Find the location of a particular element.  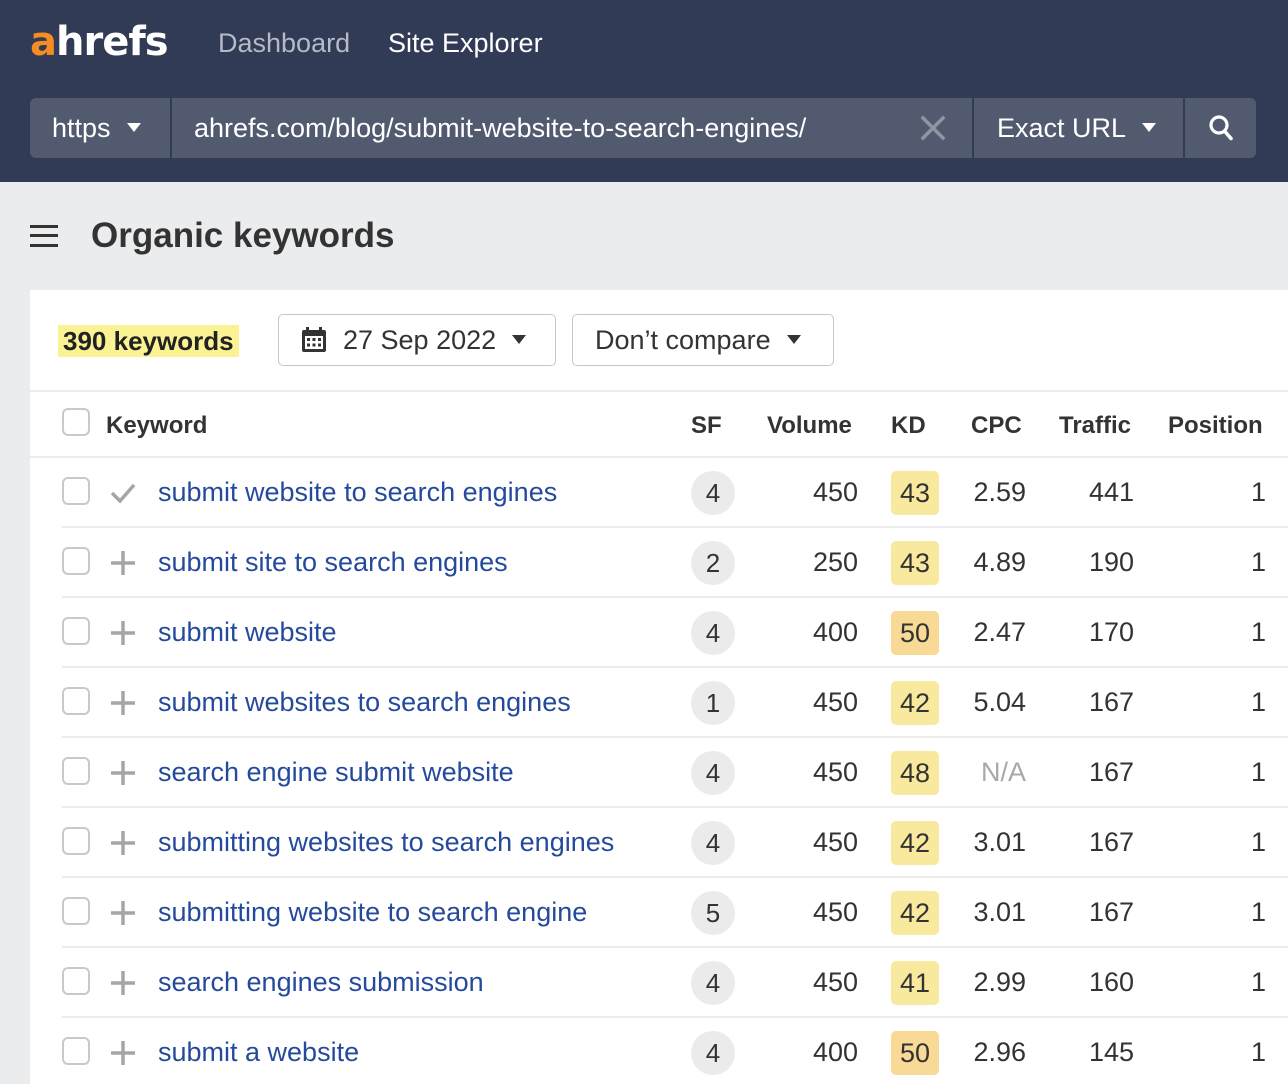

ahrefs-logo: ahrefs is located at coordinates (99, 42).